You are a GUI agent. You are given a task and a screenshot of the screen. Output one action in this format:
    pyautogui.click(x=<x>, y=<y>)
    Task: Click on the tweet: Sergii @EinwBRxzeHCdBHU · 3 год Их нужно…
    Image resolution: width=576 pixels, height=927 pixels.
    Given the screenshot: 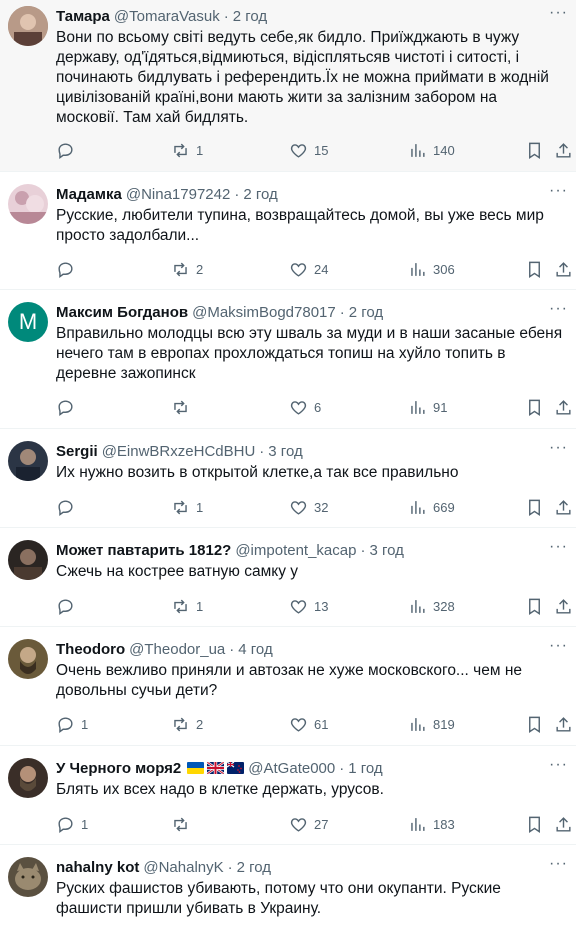 What is the action you would take?
    pyautogui.click(x=288, y=478)
    